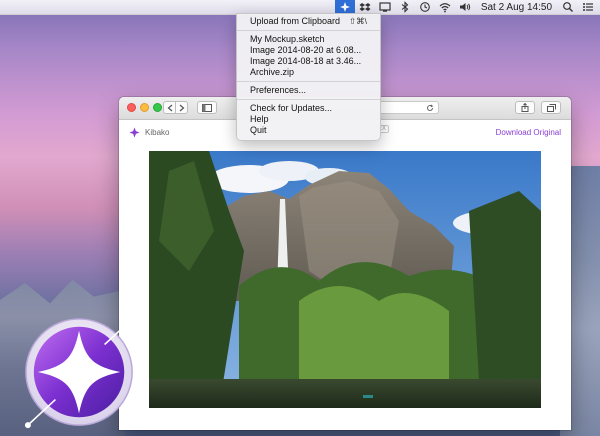 The width and height of the screenshot is (600, 436). I want to click on bluetooth-icon, so click(405, 7).